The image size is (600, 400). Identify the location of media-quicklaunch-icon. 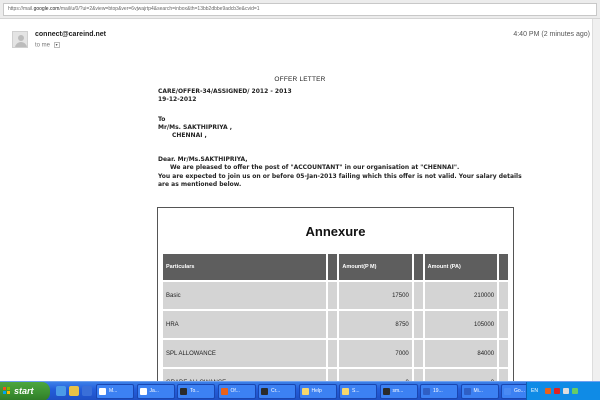
(87, 391).